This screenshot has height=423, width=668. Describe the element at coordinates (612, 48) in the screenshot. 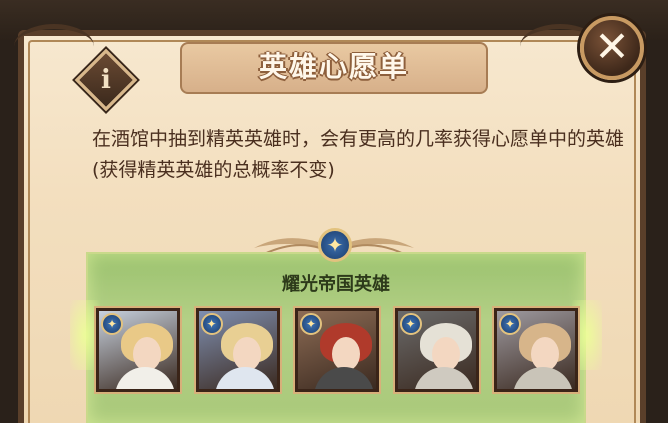

I see `close-icon: ✕` at that location.